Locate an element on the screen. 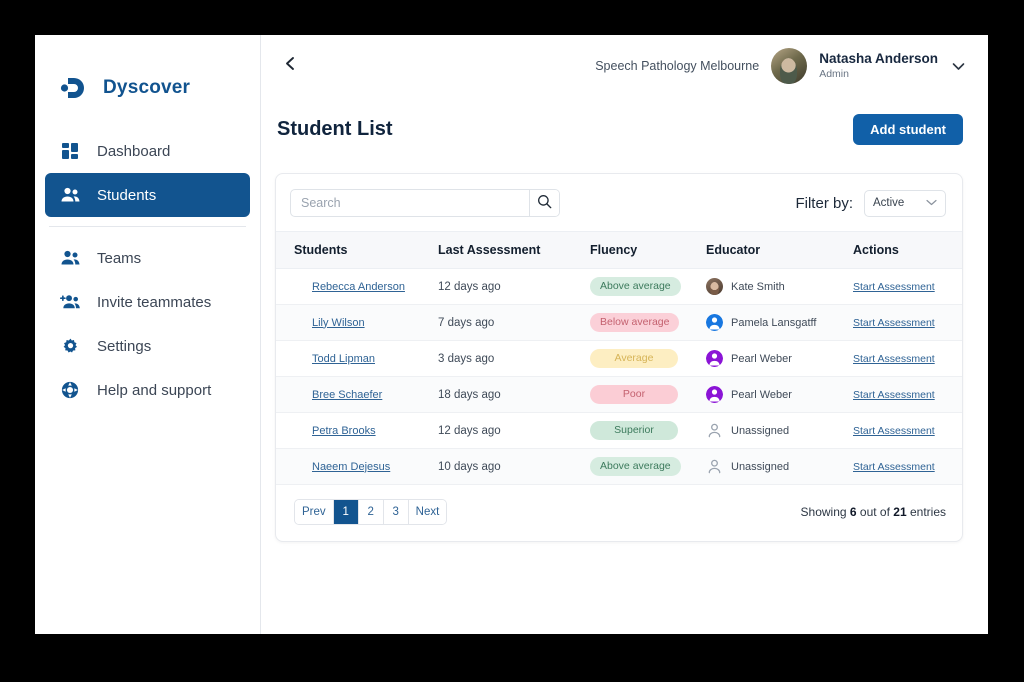  pagination-prev: Prev is located at coordinates (314, 512).